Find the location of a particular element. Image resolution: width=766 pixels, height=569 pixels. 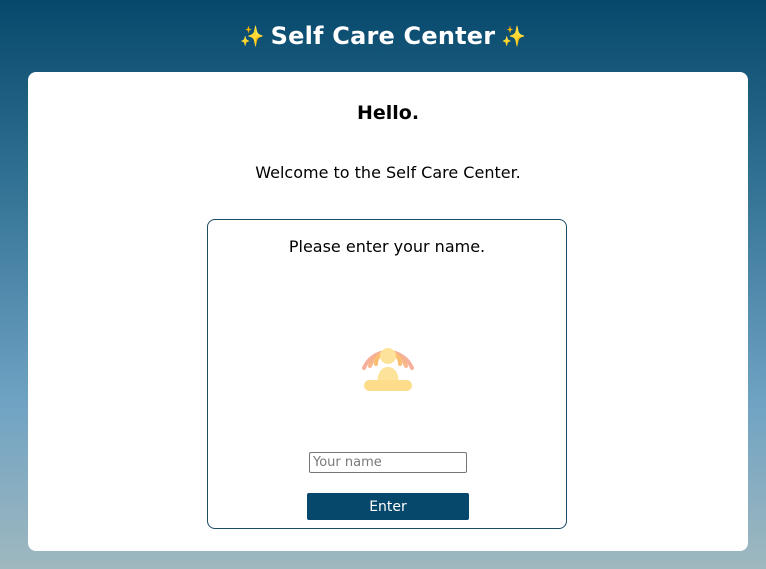

sparkle-right-icon: ✨ is located at coordinates (514, 36).